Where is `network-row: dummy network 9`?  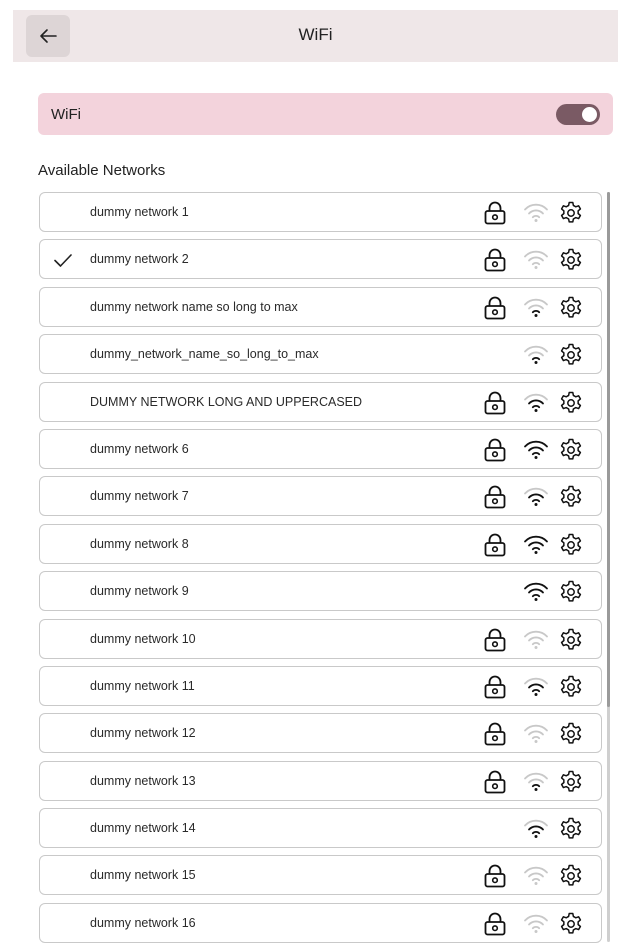 network-row: dummy network 9 is located at coordinates (320, 591).